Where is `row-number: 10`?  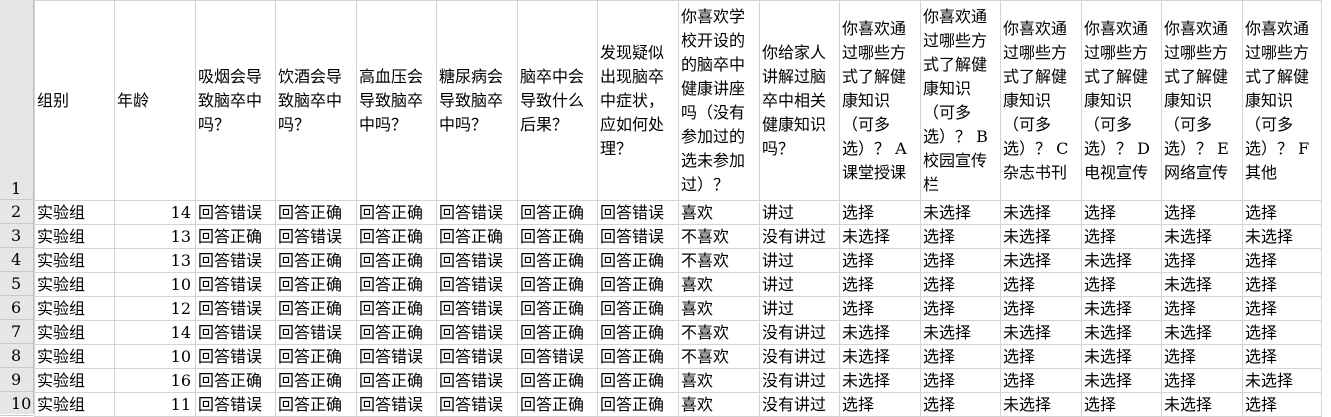
row-number: 10 is located at coordinates (16, 404).